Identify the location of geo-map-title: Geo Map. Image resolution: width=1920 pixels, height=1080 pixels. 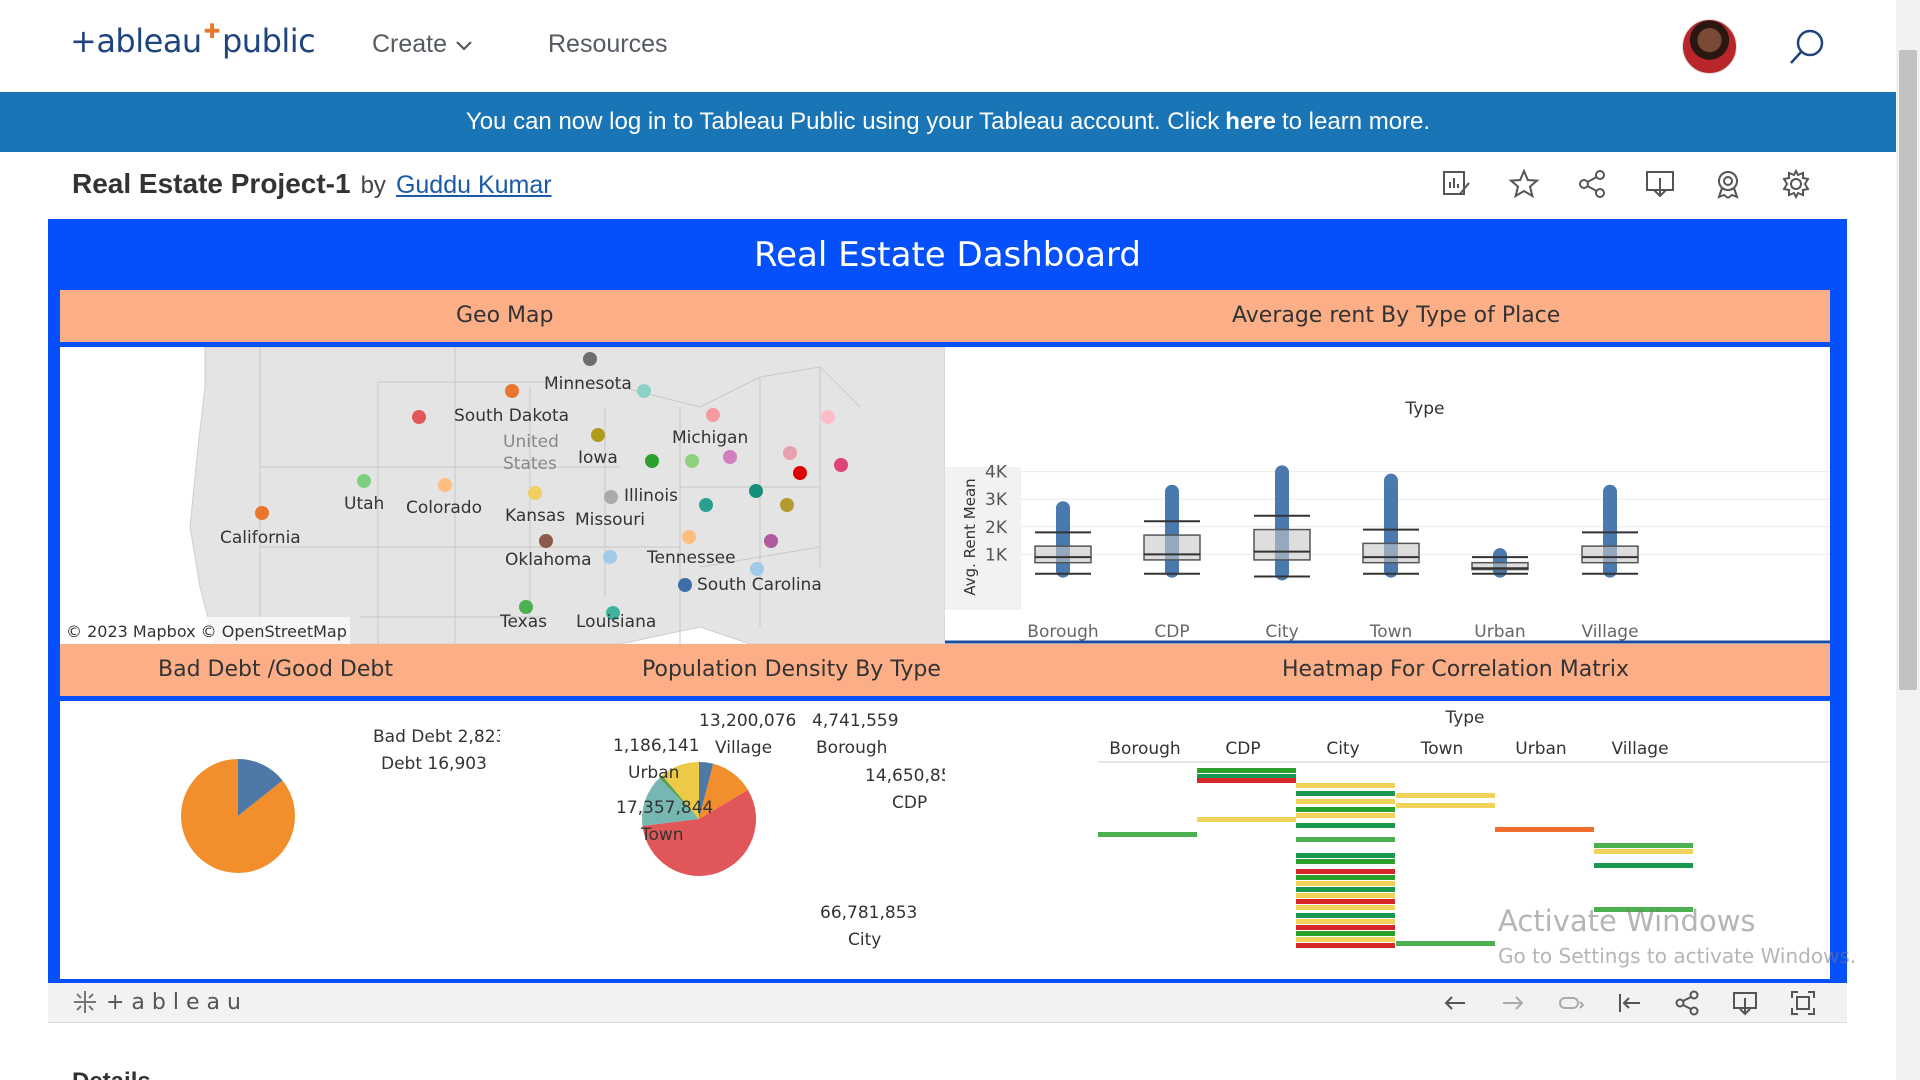
(505, 315).